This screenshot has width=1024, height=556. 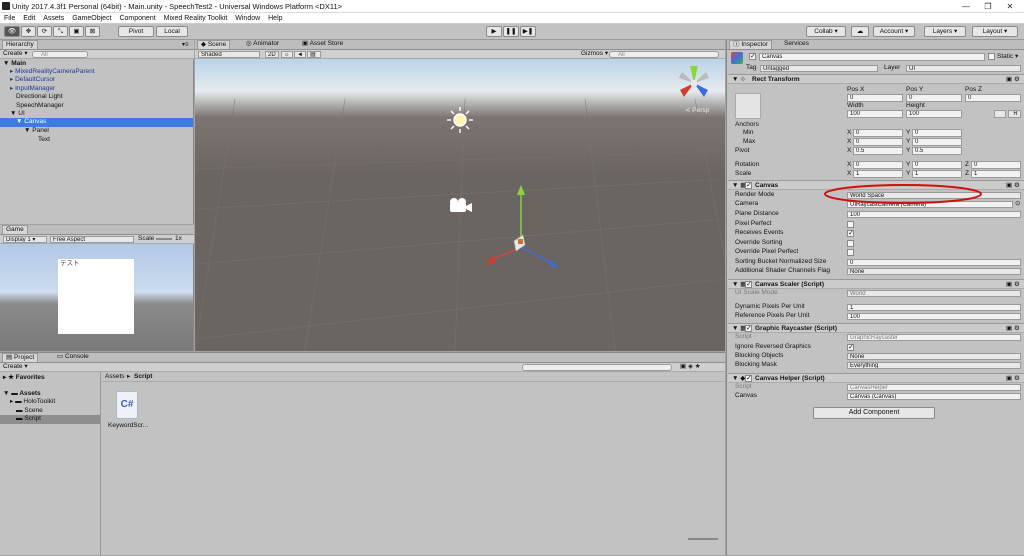 What do you see at coordinates (127, 405) in the screenshot?
I see `csharp-script-icon: C#` at bounding box center [127, 405].